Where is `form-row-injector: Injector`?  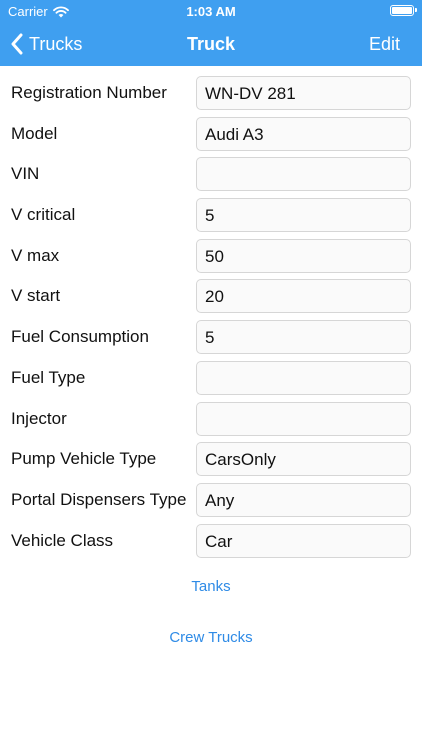 form-row-injector: Injector is located at coordinates (211, 418).